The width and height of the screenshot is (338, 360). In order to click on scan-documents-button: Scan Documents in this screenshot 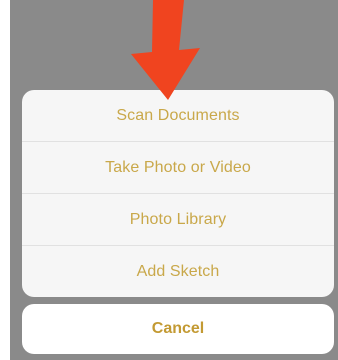, I will do `click(178, 116)`.